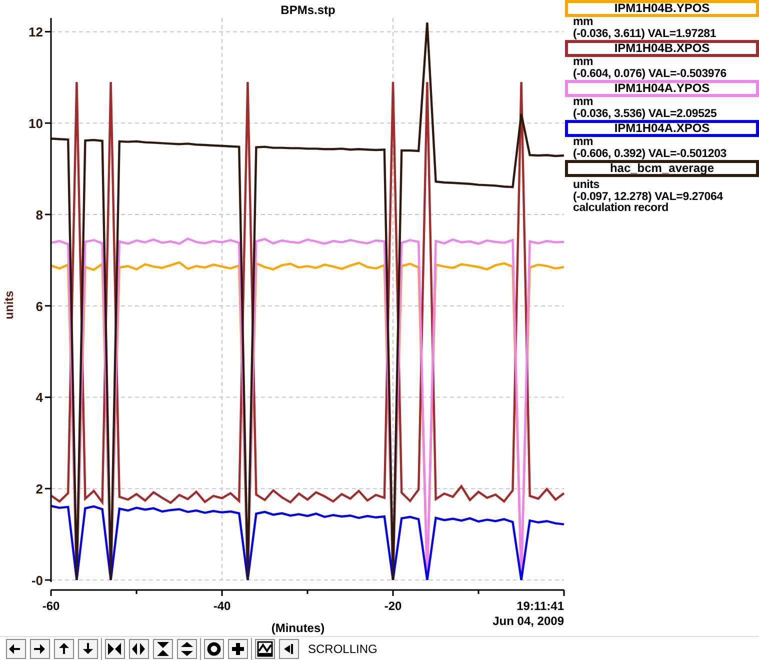 This screenshot has height=660, width=759. What do you see at coordinates (540, 606) in the screenshot?
I see `time-label: 19:11:41` at bounding box center [540, 606].